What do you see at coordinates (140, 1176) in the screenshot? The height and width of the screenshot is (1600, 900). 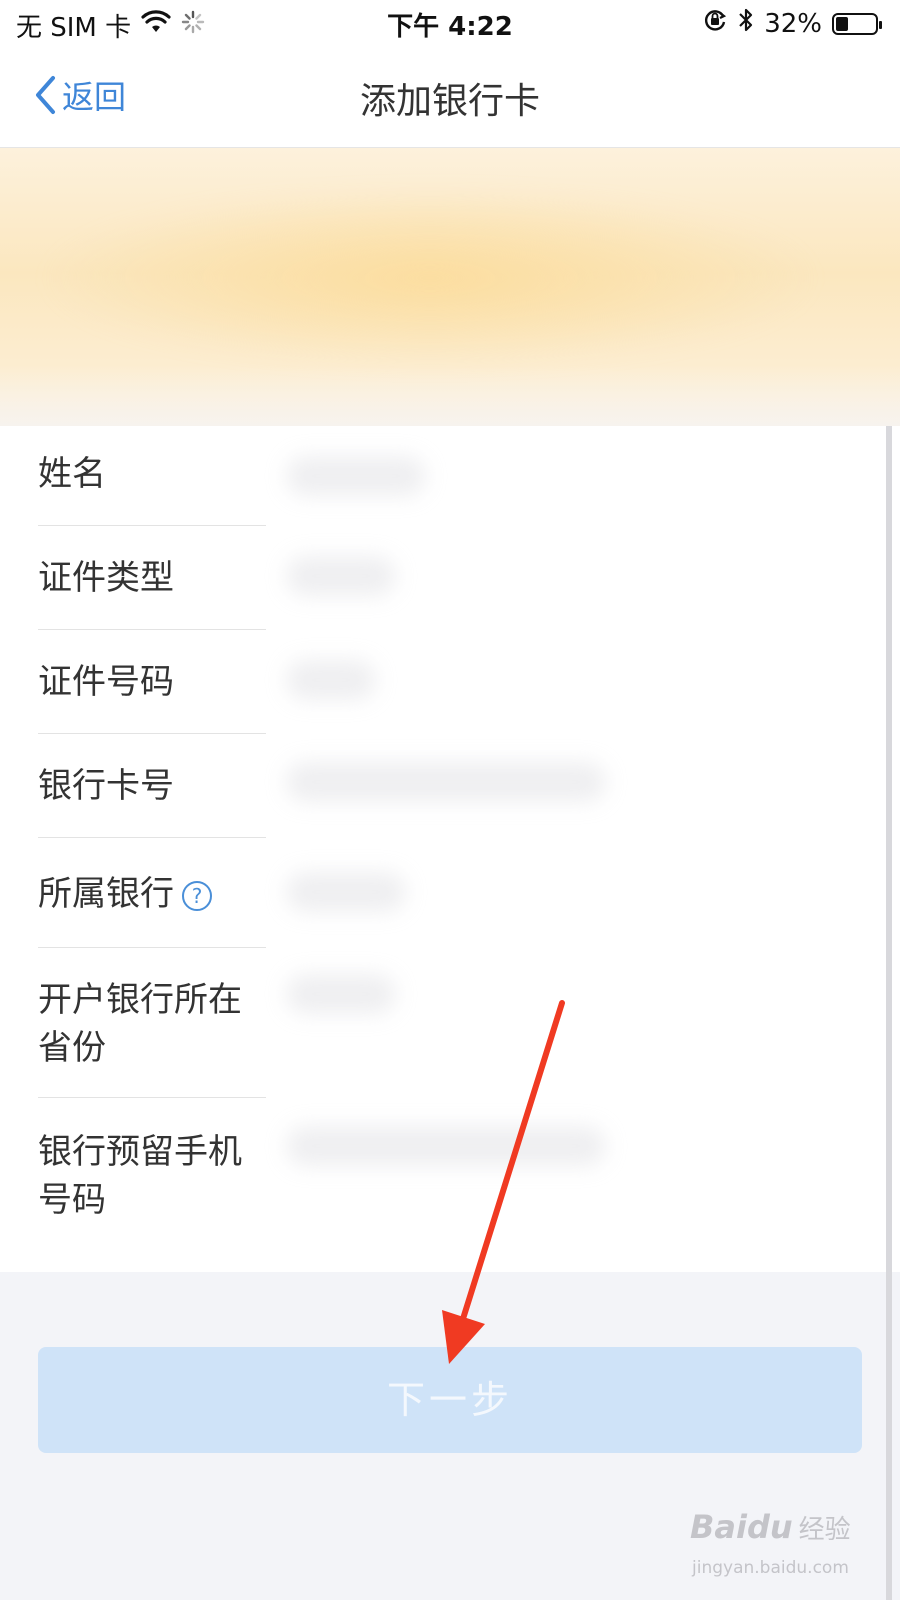 I see `field-label: 银行预留手机号码` at bounding box center [140, 1176].